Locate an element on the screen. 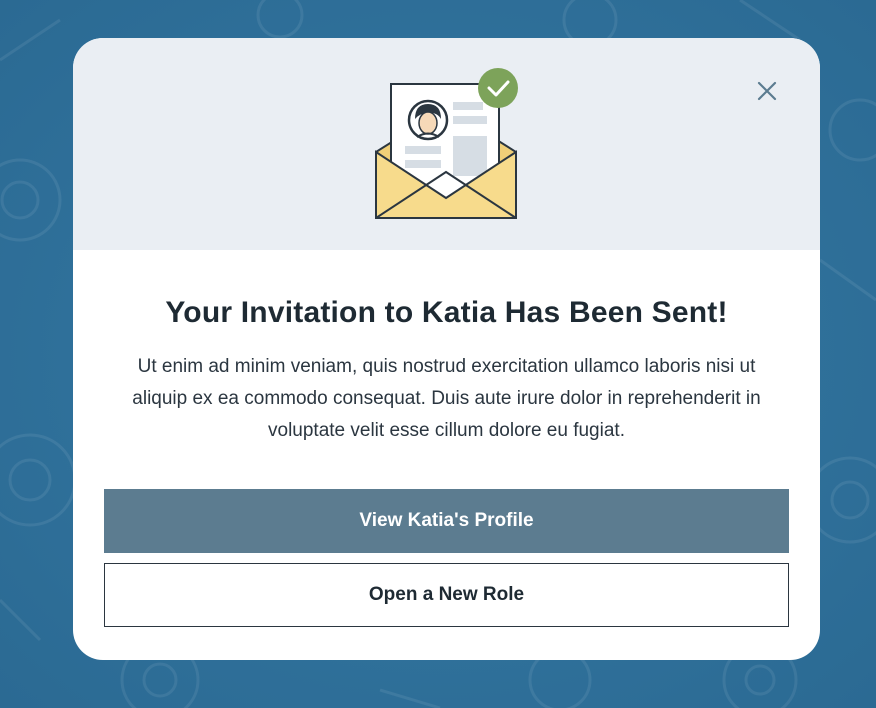  close-button is located at coordinates (767, 91).